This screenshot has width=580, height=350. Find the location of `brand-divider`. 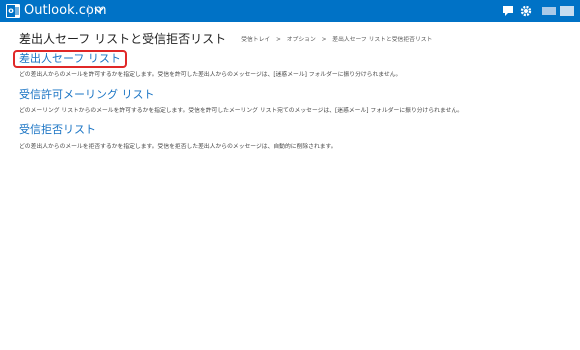

brand-divider is located at coordinates (88, 11).